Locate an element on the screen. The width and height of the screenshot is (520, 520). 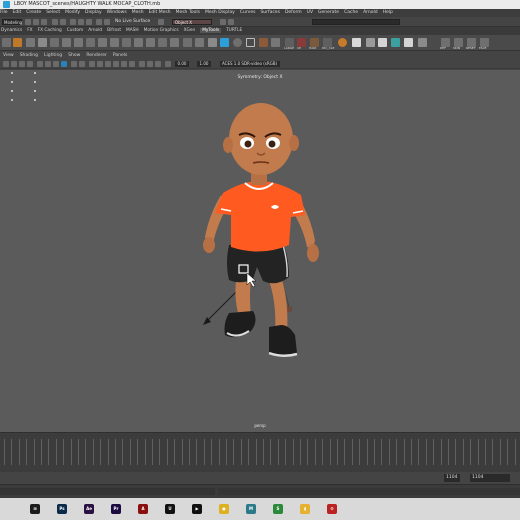
shelf-extrude-icon is located at coordinates (78, 42).